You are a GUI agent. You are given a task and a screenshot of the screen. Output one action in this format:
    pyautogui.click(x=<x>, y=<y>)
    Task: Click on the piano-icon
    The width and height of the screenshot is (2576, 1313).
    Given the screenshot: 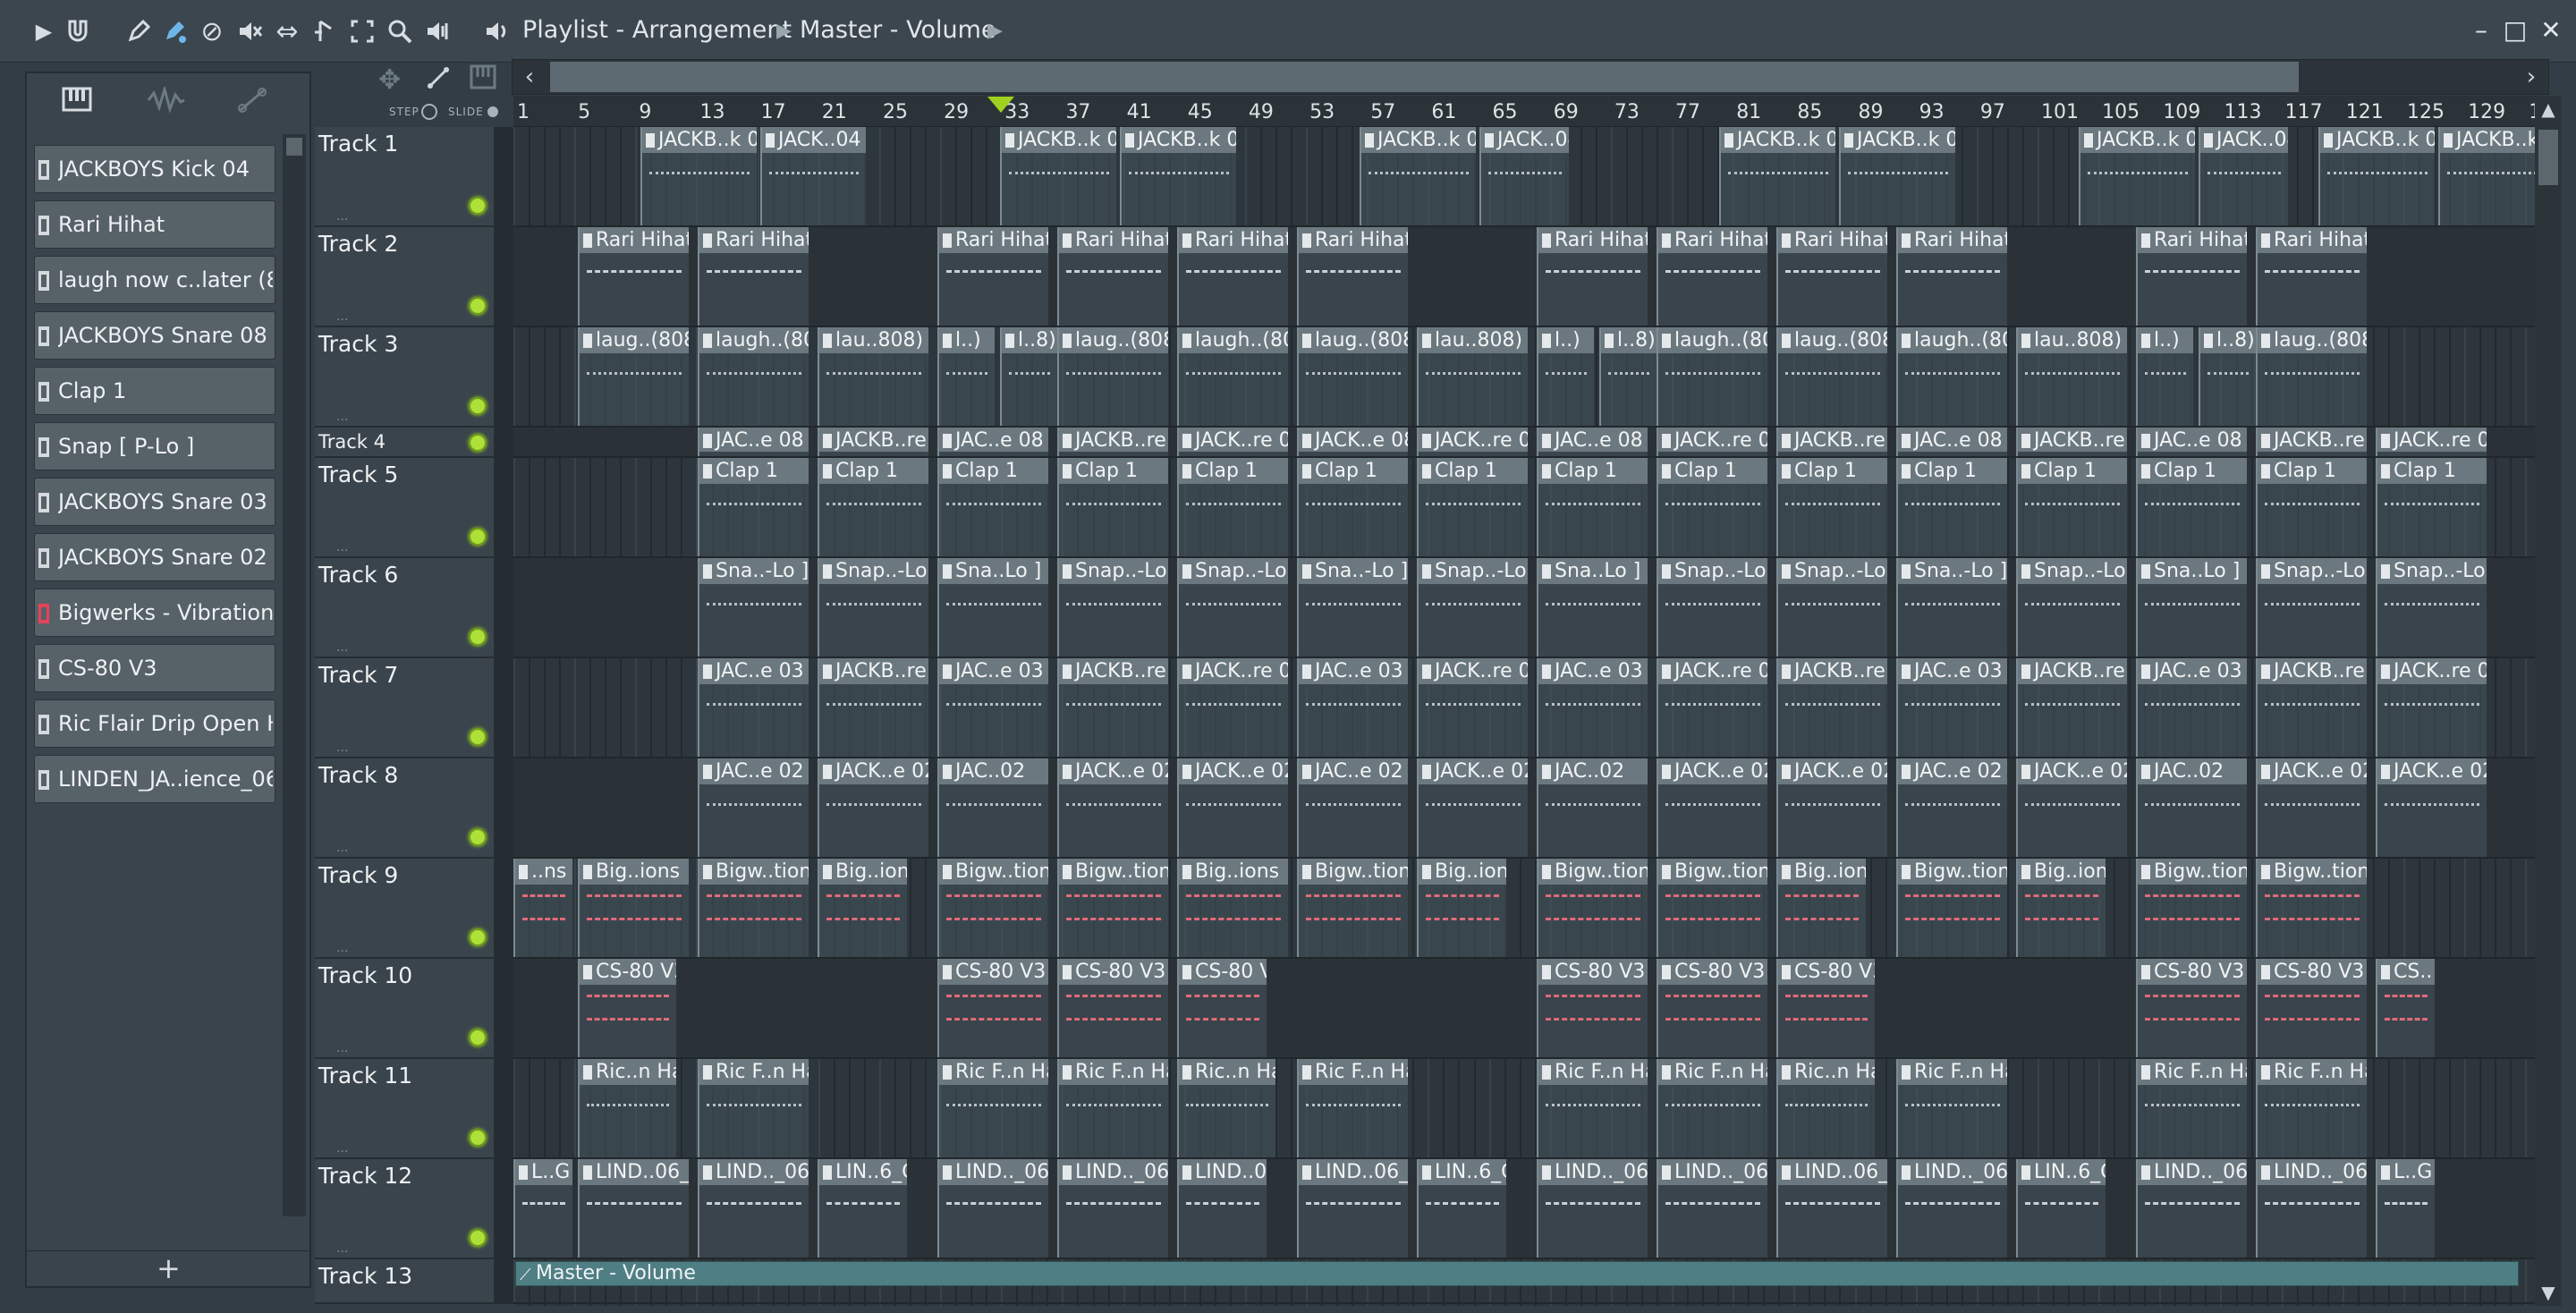 What is the action you would take?
    pyautogui.click(x=77, y=104)
    